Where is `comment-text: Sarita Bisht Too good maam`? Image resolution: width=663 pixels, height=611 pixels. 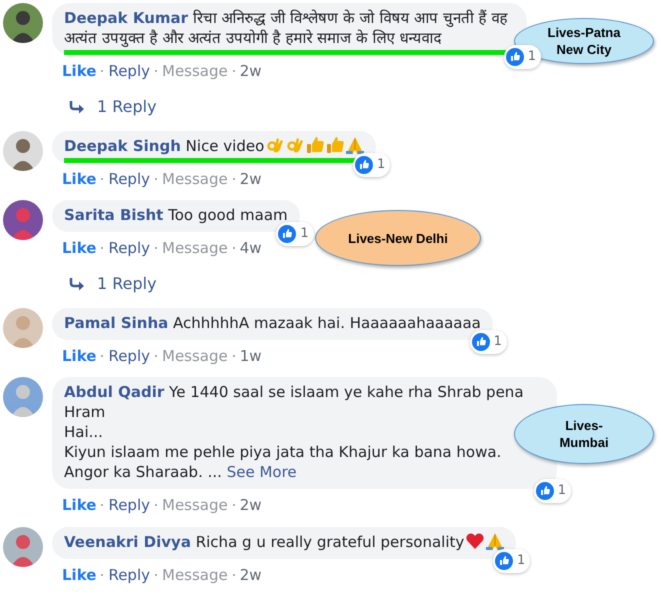
comment-text: Sarita Bisht Too good maam is located at coordinates (176, 215).